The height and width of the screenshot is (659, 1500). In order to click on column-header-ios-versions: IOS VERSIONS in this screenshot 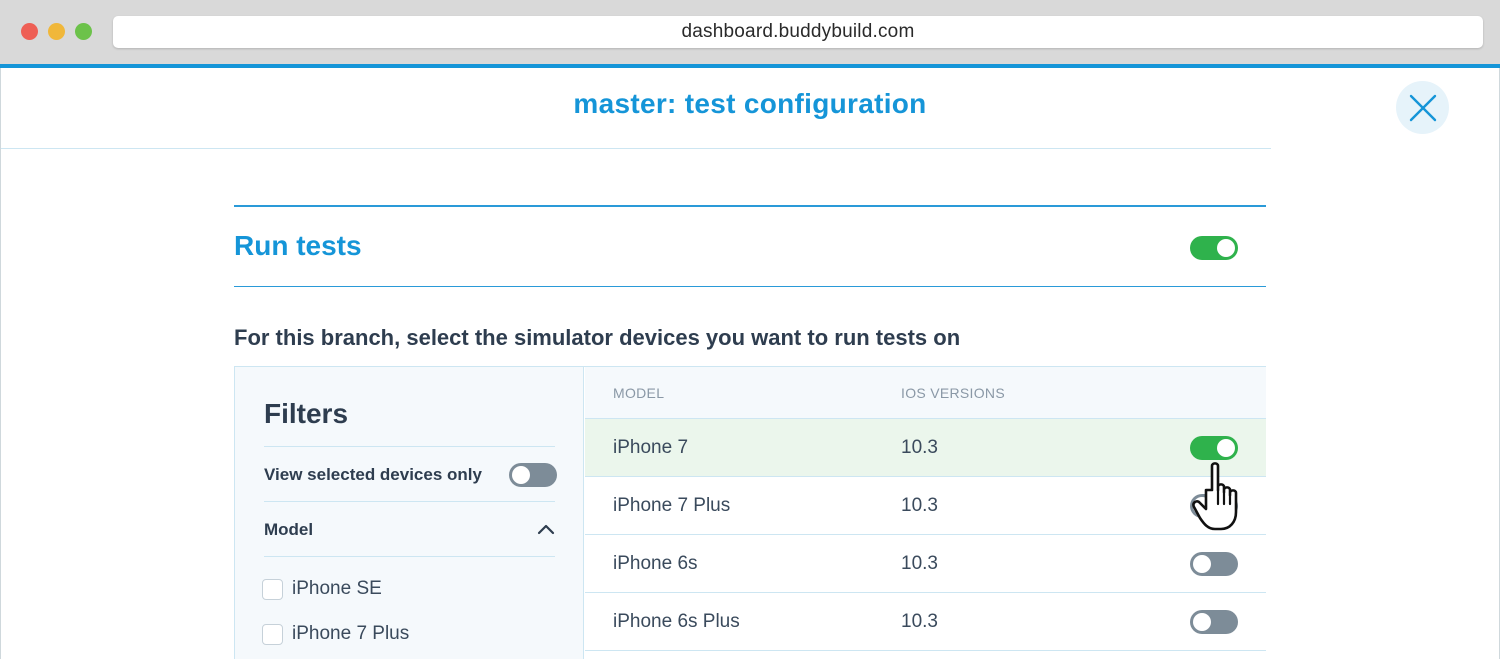, I will do `click(953, 393)`.